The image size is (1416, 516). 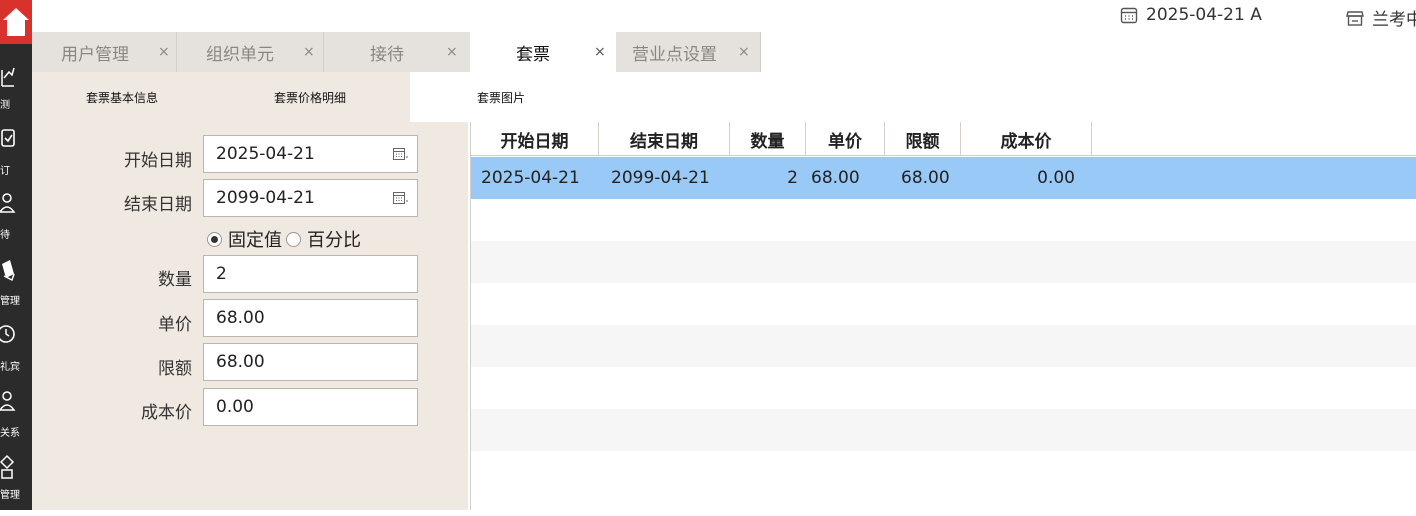 What do you see at coordinates (1394, 20) in the screenshot?
I see `store-name: 兰考中` at bounding box center [1394, 20].